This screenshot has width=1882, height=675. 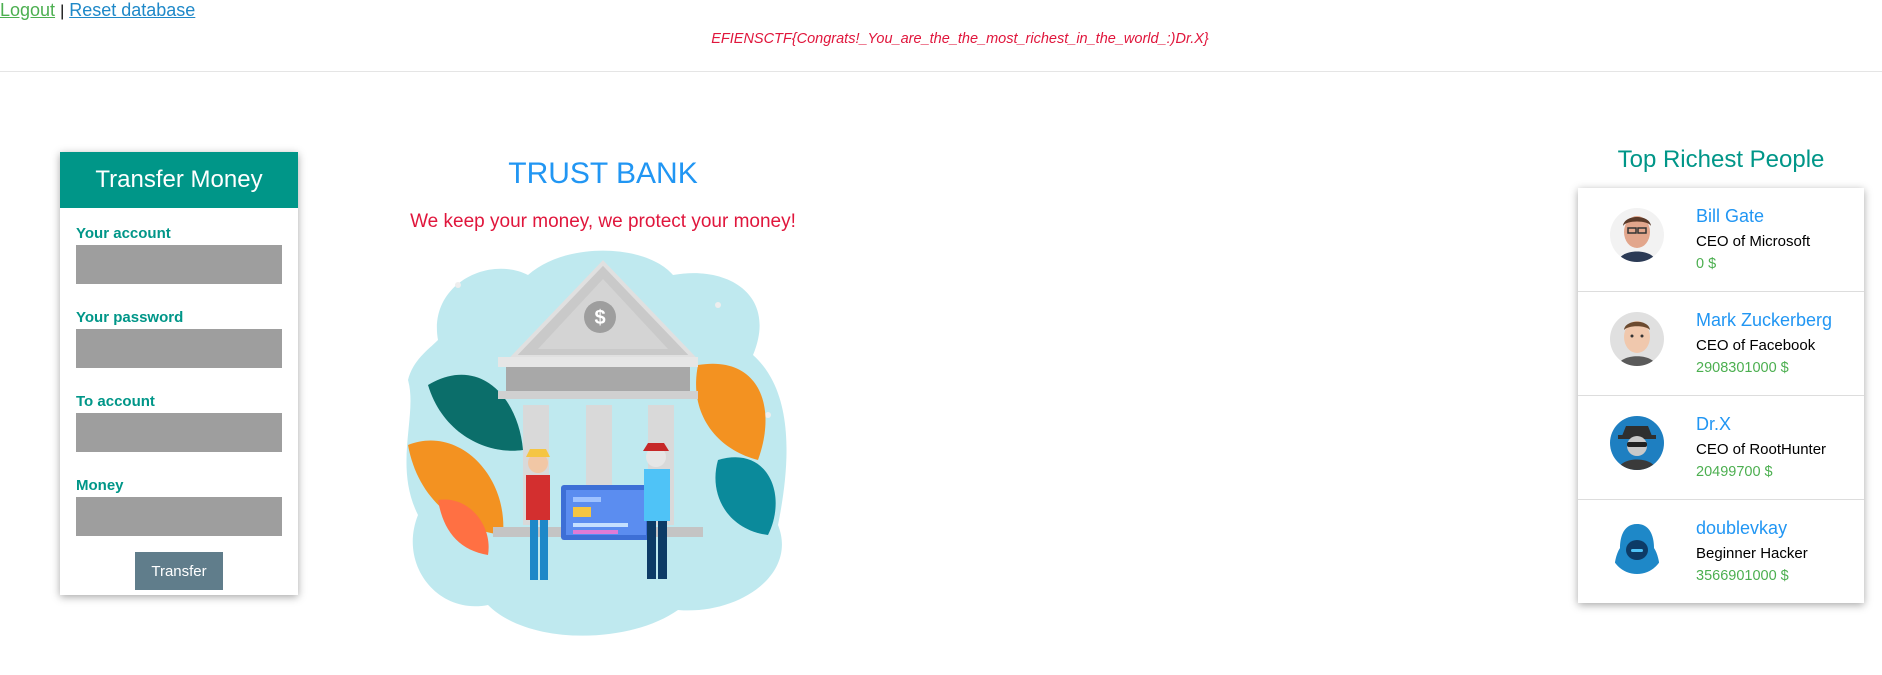 What do you see at coordinates (179, 180) in the screenshot?
I see `transfer-card-header: Transfer Money` at bounding box center [179, 180].